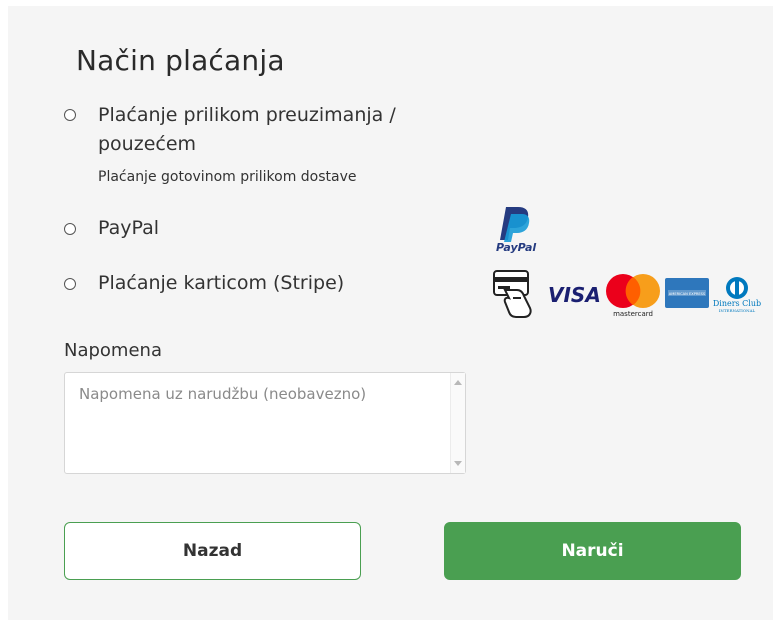 This screenshot has width=776, height=621. What do you see at coordinates (737, 303) in the screenshot?
I see `diners-text-line1: Diners Club` at bounding box center [737, 303].